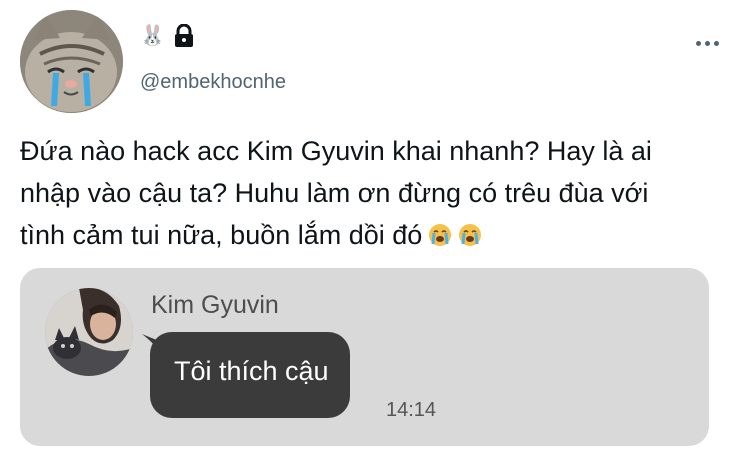 This screenshot has height=471, width=750. I want to click on more-options-icon, so click(709, 43).